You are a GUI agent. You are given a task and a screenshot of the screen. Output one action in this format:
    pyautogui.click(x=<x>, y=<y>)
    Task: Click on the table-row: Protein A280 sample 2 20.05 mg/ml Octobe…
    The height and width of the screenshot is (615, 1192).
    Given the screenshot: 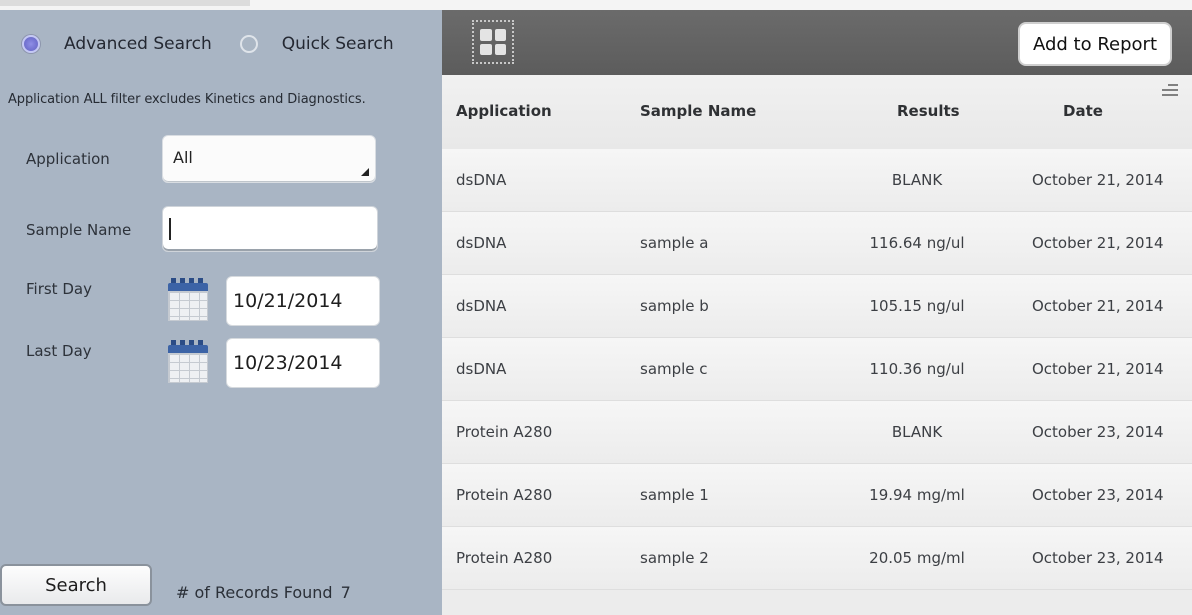 What is the action you would take?
    pyautogui.click(x=817, y=558)
    